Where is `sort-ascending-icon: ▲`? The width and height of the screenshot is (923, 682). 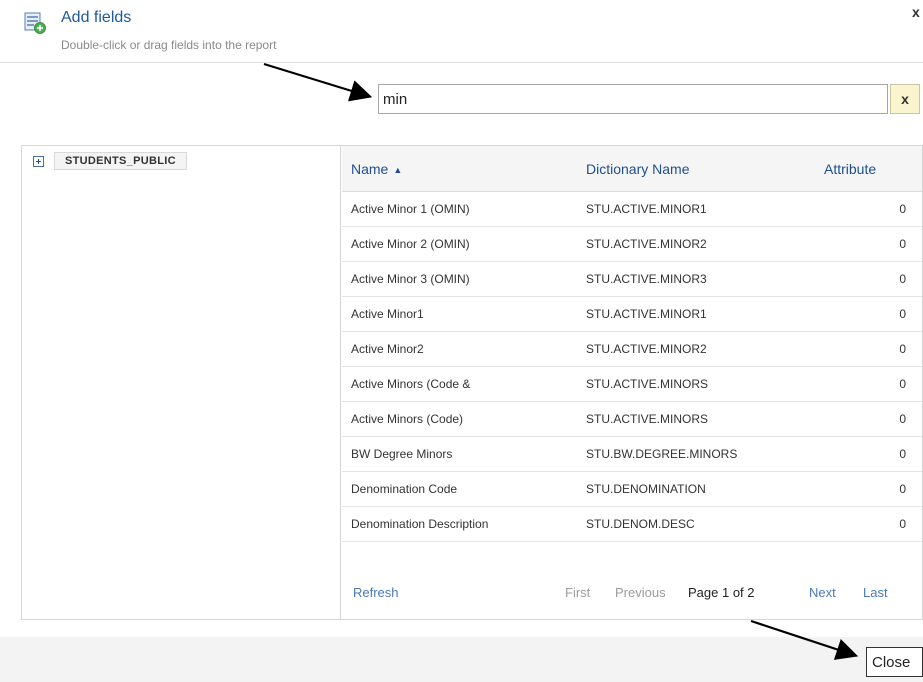 sort-ascending-icon: ▲ is located at coordinates (398, 170).